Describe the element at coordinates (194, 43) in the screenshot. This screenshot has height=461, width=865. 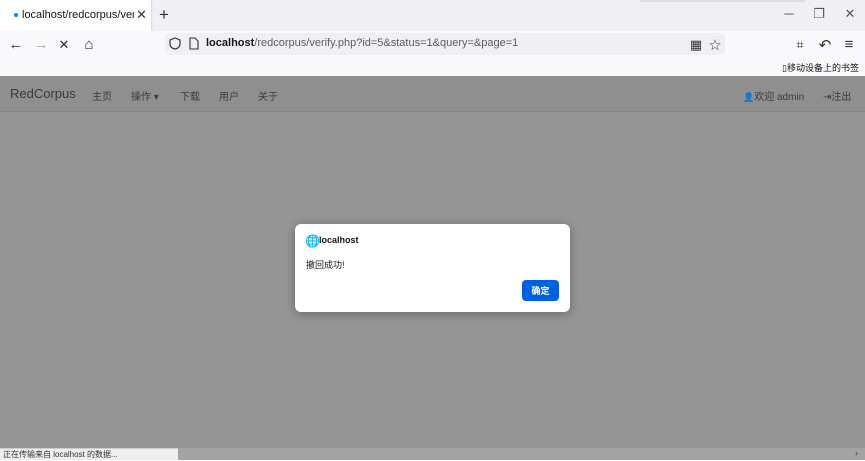
I see `page-icon` at that location.